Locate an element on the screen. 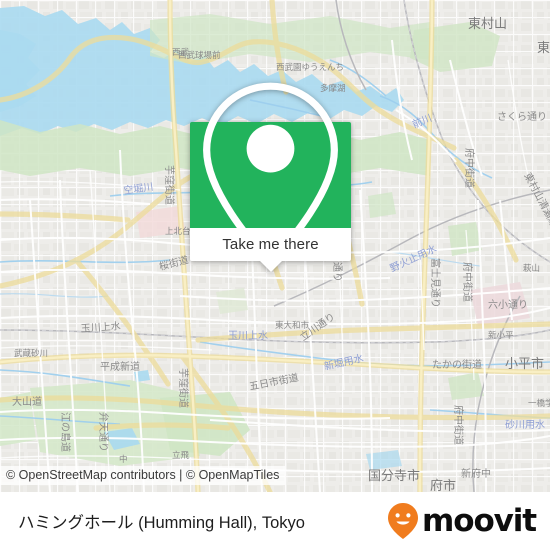 The width and height of the screenshot is (550, 550). map-label: 一橋学 is located at coordinates (539, 403).